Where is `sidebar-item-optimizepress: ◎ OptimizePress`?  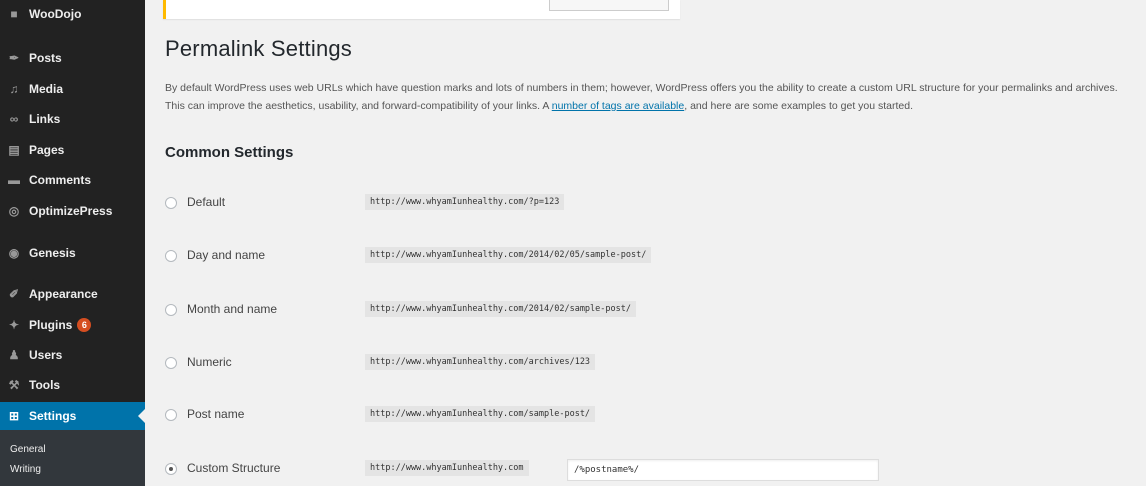 sidebar-item-optimizepress: ◎ OptimizePress is located at coordinates (72, 211).